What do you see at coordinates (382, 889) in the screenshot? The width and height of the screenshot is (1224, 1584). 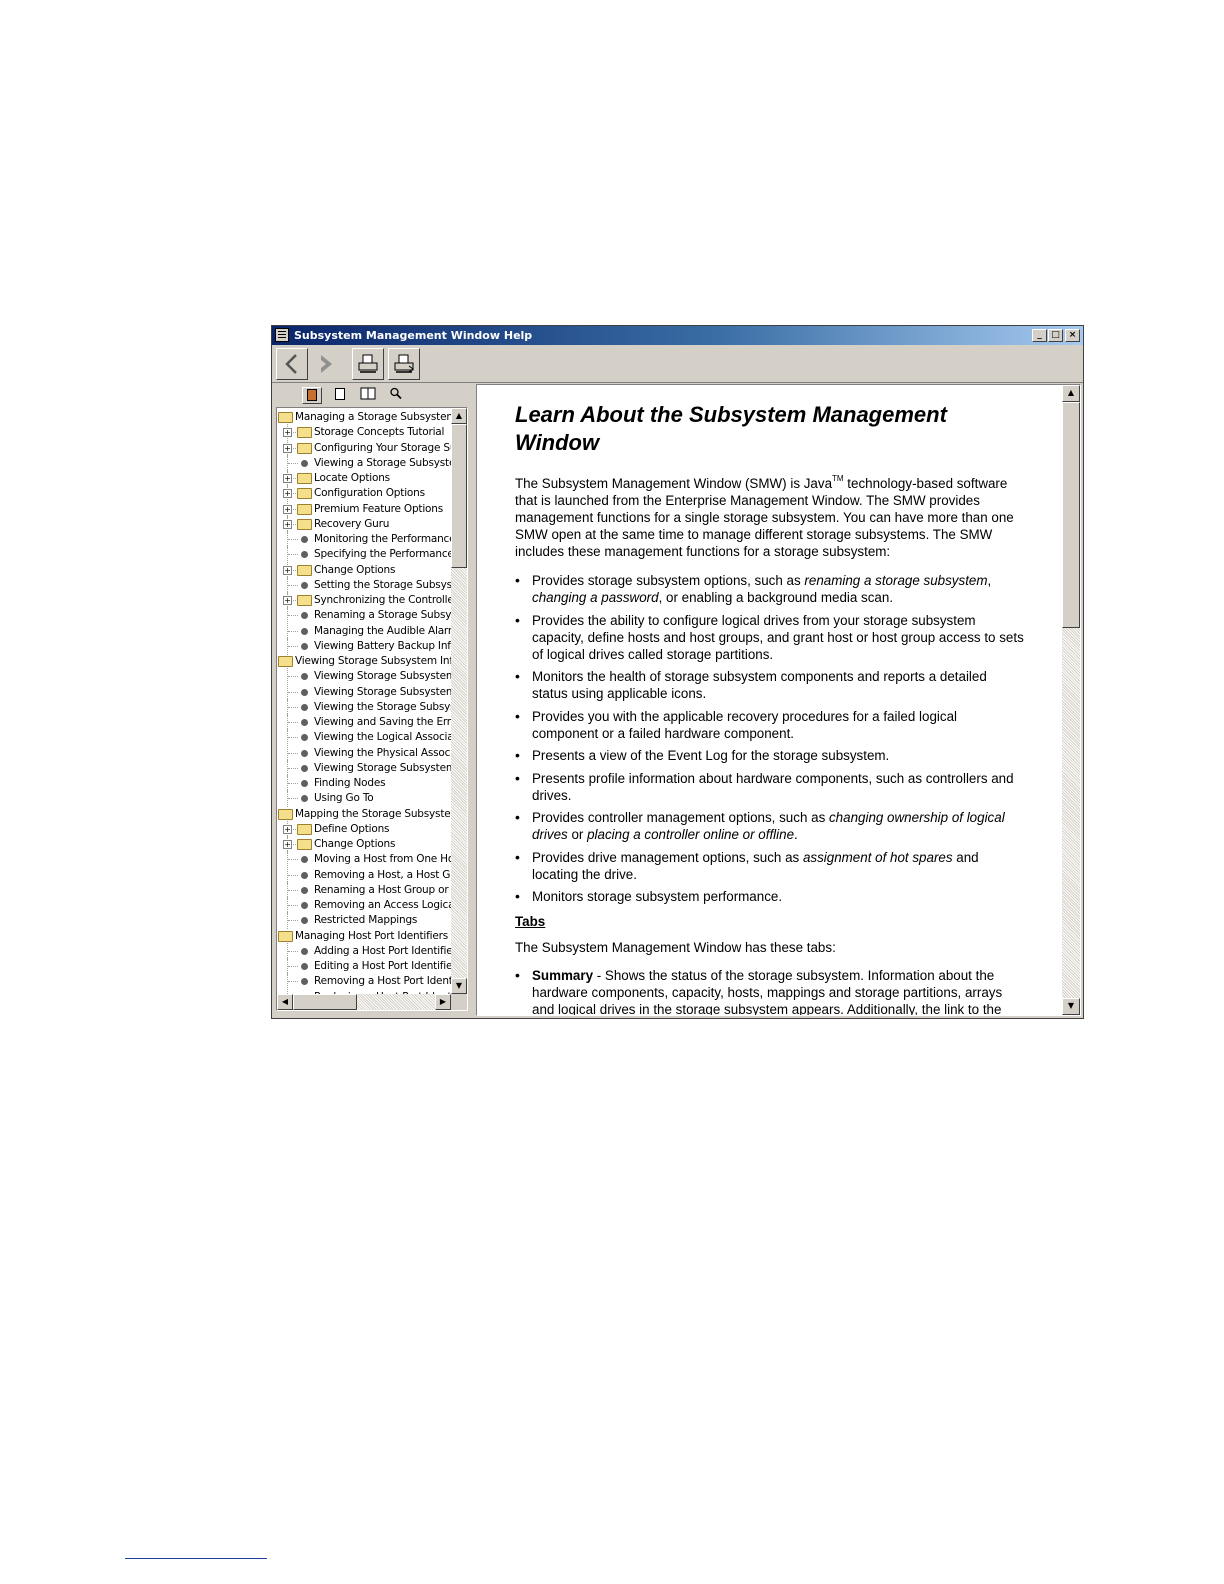 I see `tree-item-label: Renaming a Host Group or a H` at bounding box center [382, 889].